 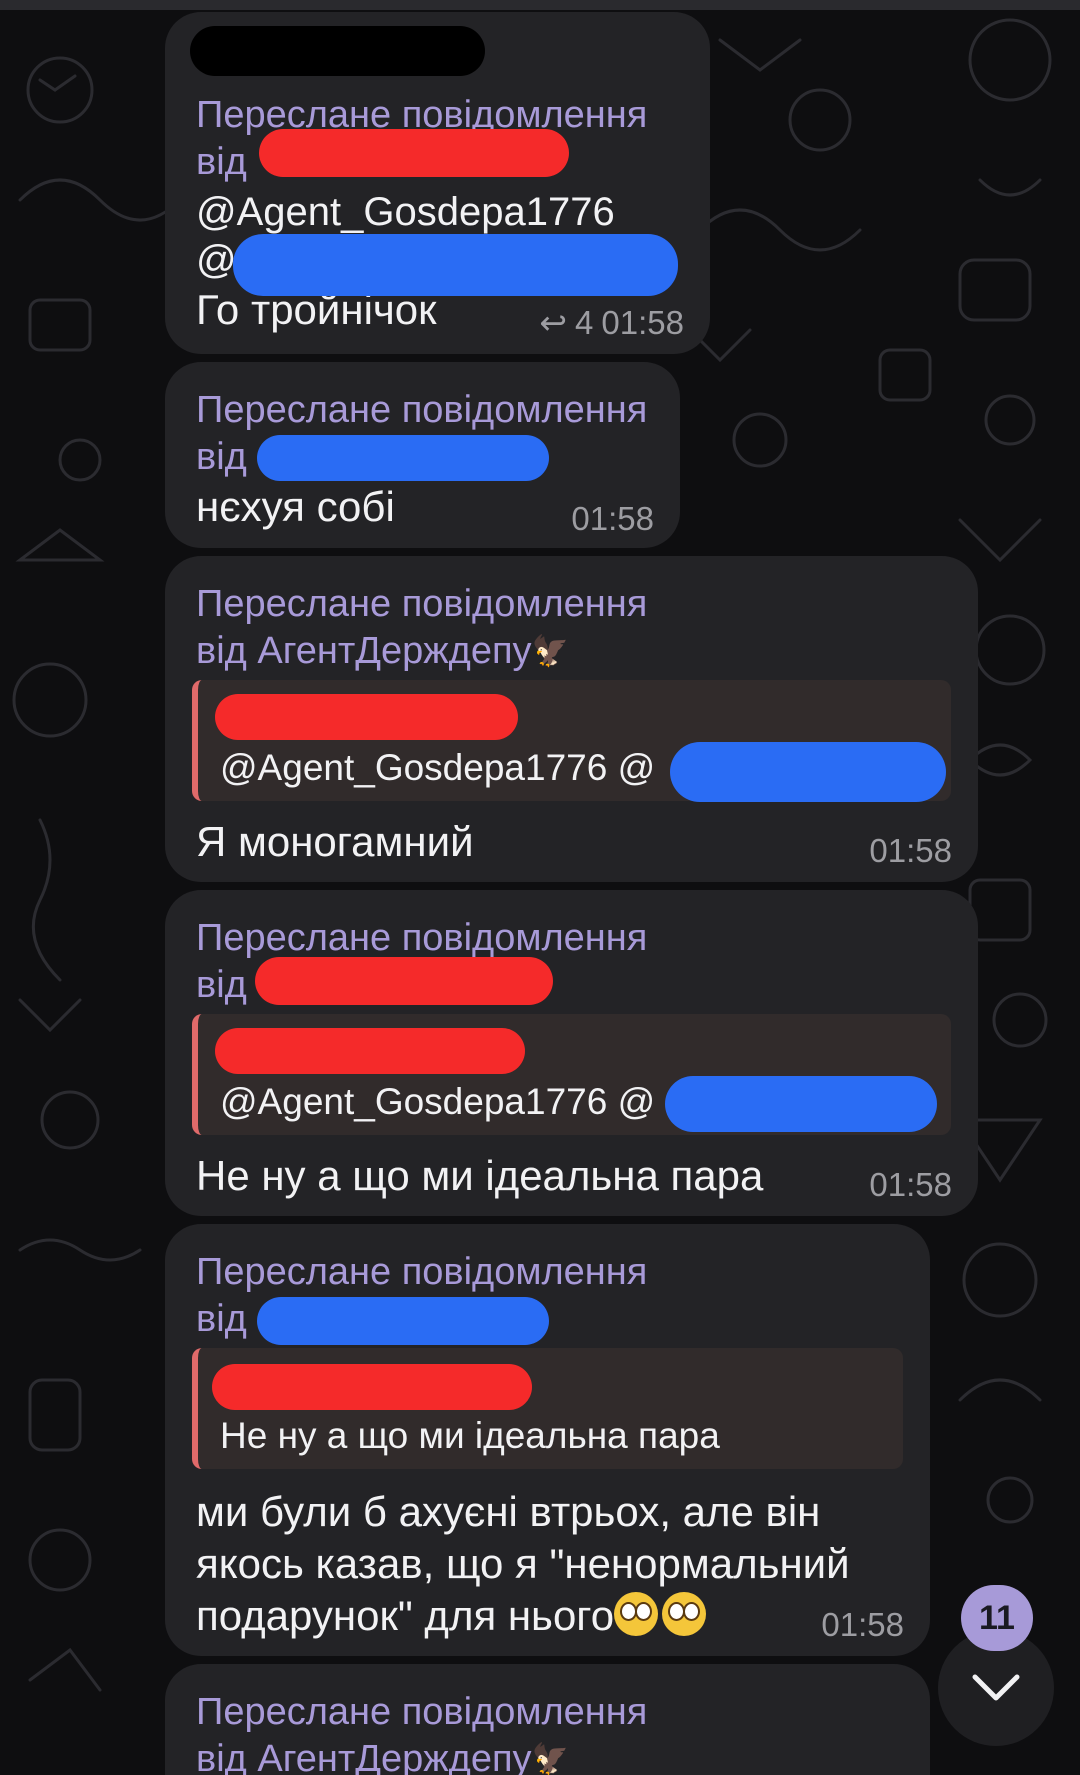 I want to click on mention-link: @Agent_Gosdepa1776, so click(x=421, y=212).